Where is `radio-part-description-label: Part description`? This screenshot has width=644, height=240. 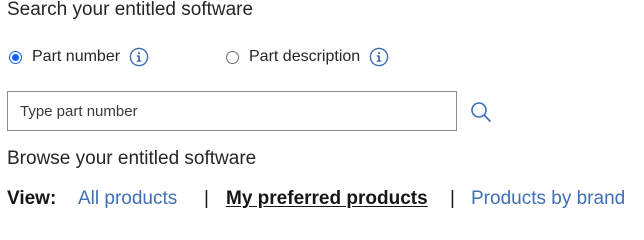
radio-part-description-label: Part description is located at coordinates (305, 56).